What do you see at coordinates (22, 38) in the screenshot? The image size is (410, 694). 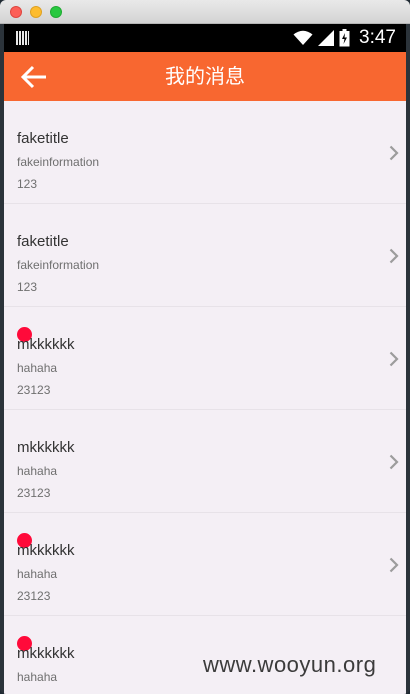 I see `sim-card-icon` at bounding box center [22, 38].